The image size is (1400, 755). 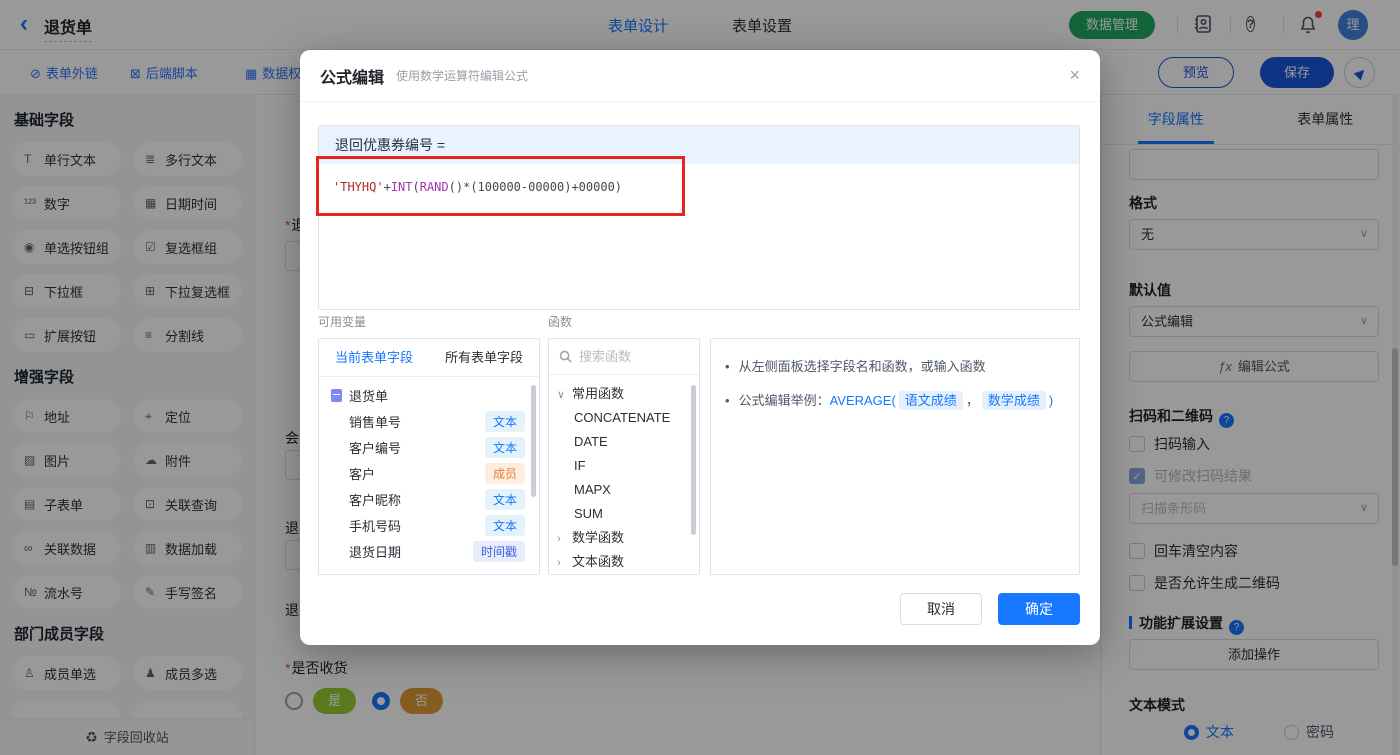 I want to click on function-item: MAPX, so click(x=624, y=490).